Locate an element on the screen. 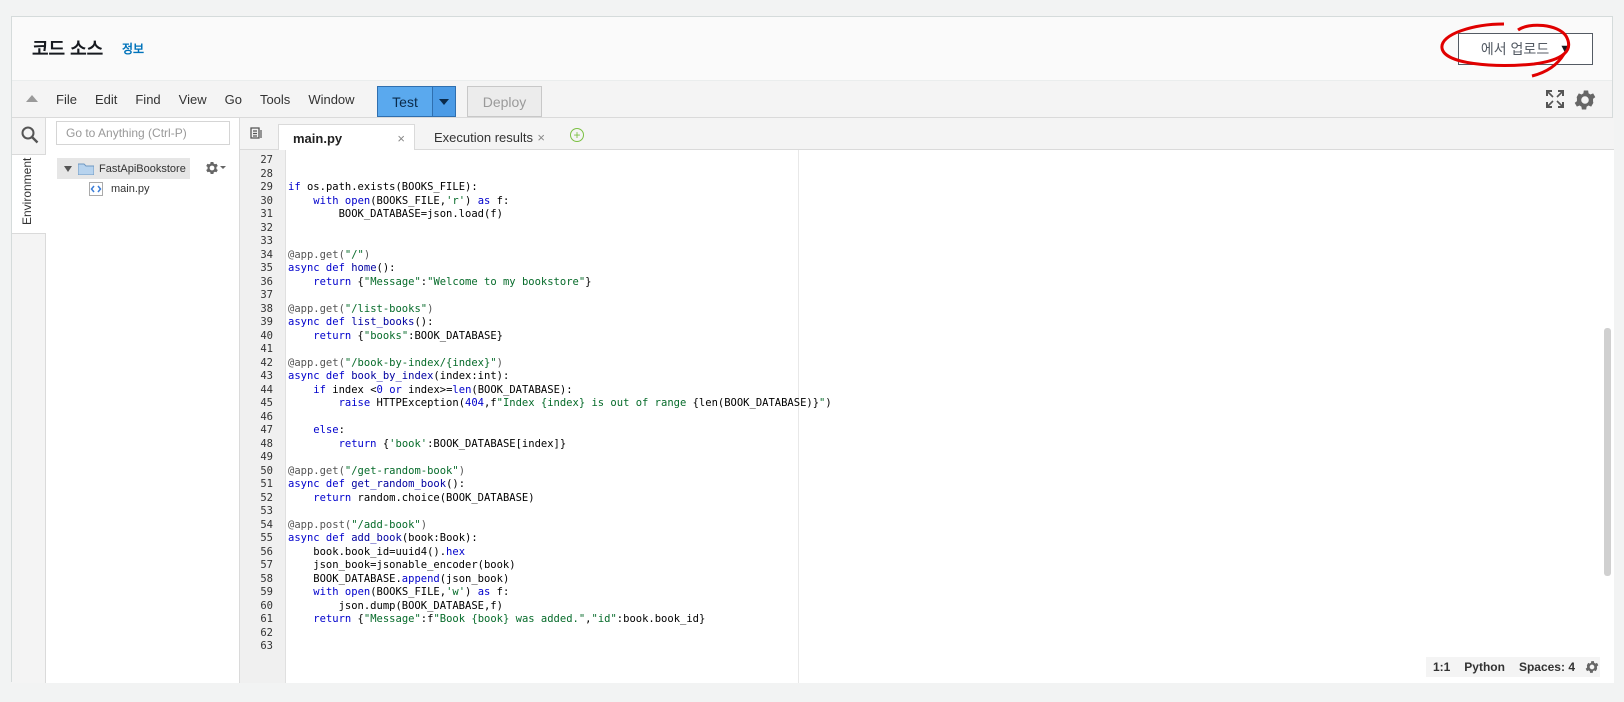  code-token: 'w' is located at coordinates (456, 592).